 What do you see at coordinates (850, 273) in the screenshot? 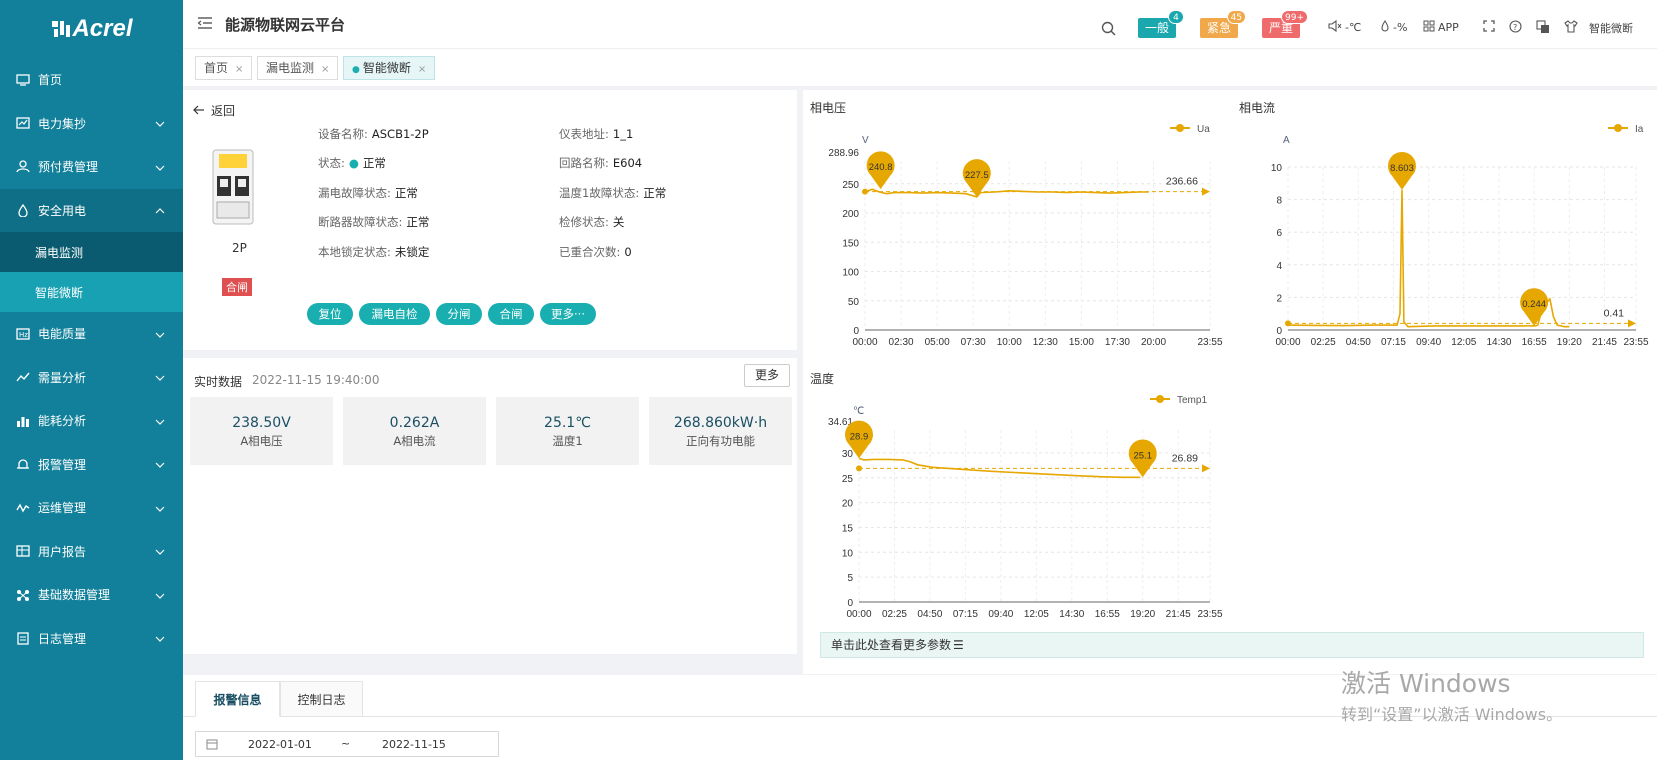
I see `y-tick-label: 100` at bounding box center [850, 273].